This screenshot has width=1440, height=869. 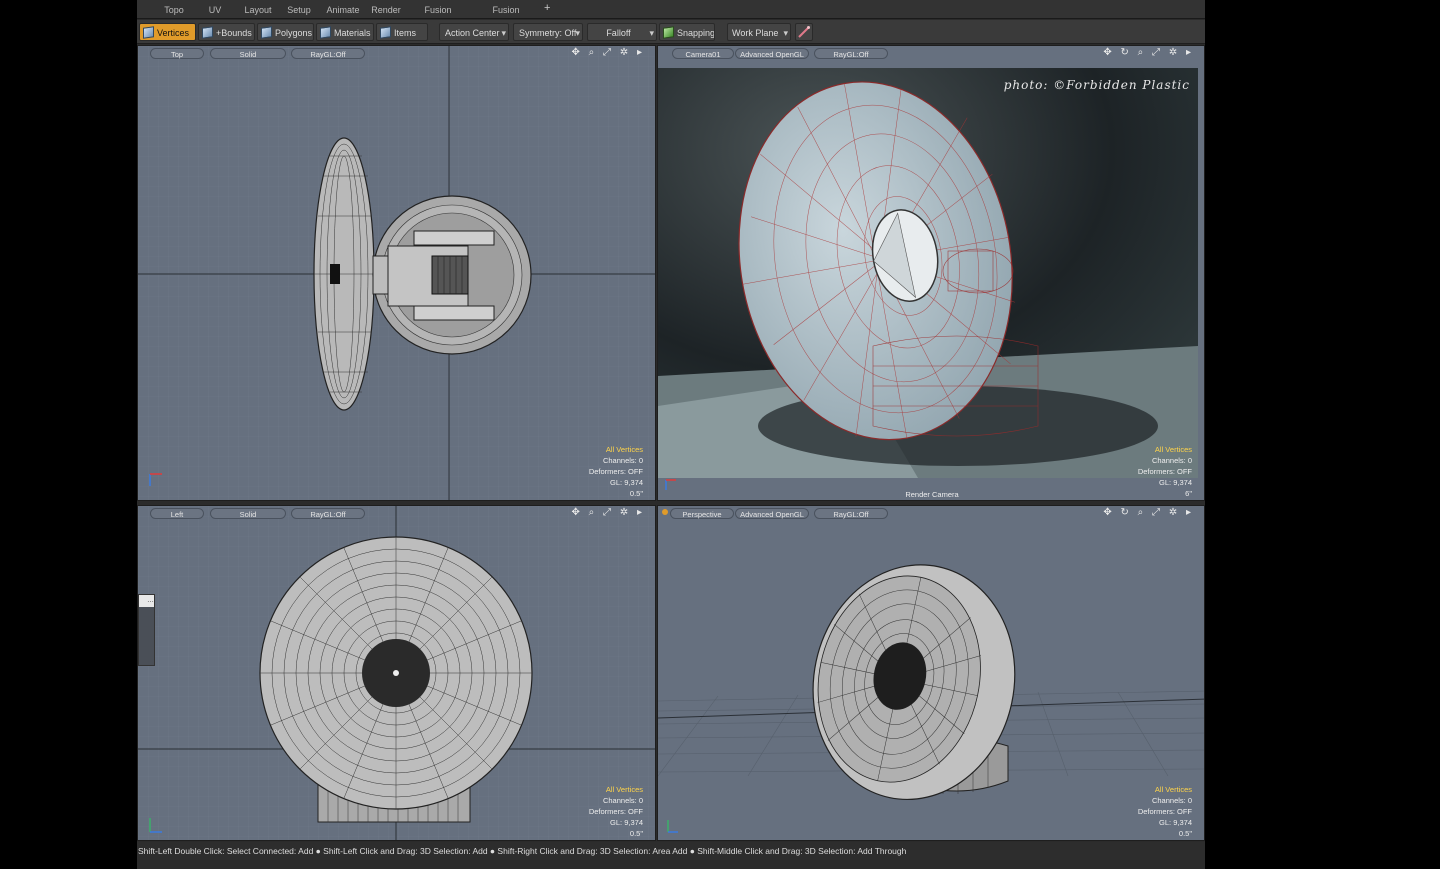 I want to click on action-center-dropdown: Action Center, so click(x=474, y=32).